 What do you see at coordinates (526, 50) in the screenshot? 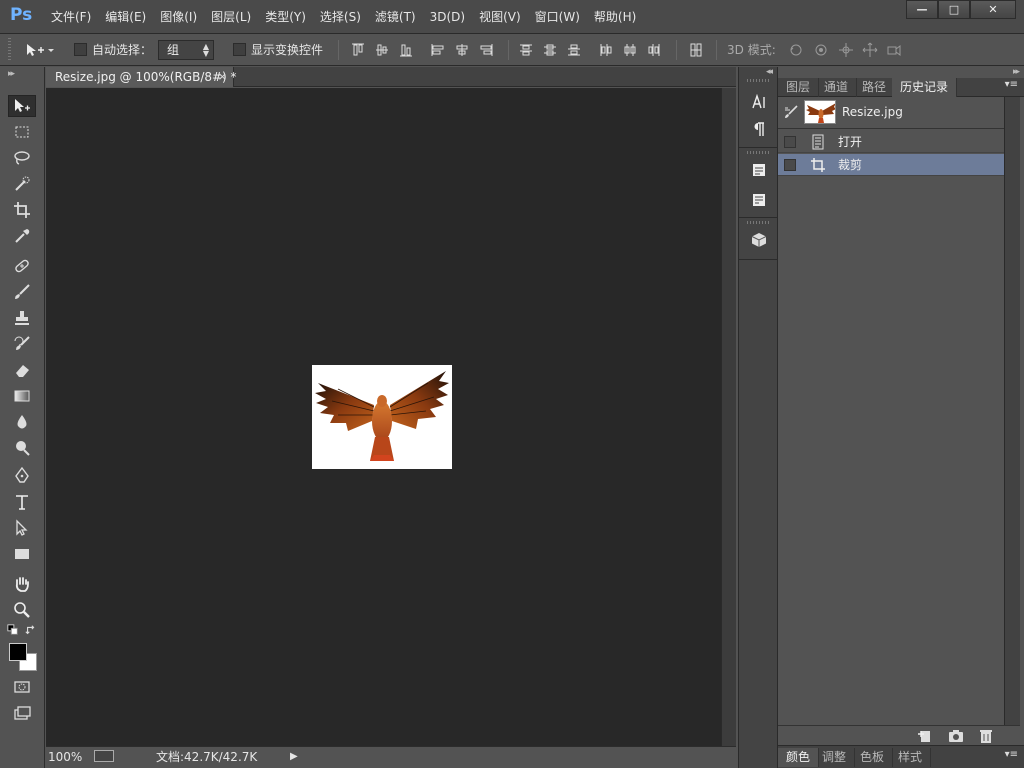
I see `distribute-top-icon` at bounding box center [526, 50].